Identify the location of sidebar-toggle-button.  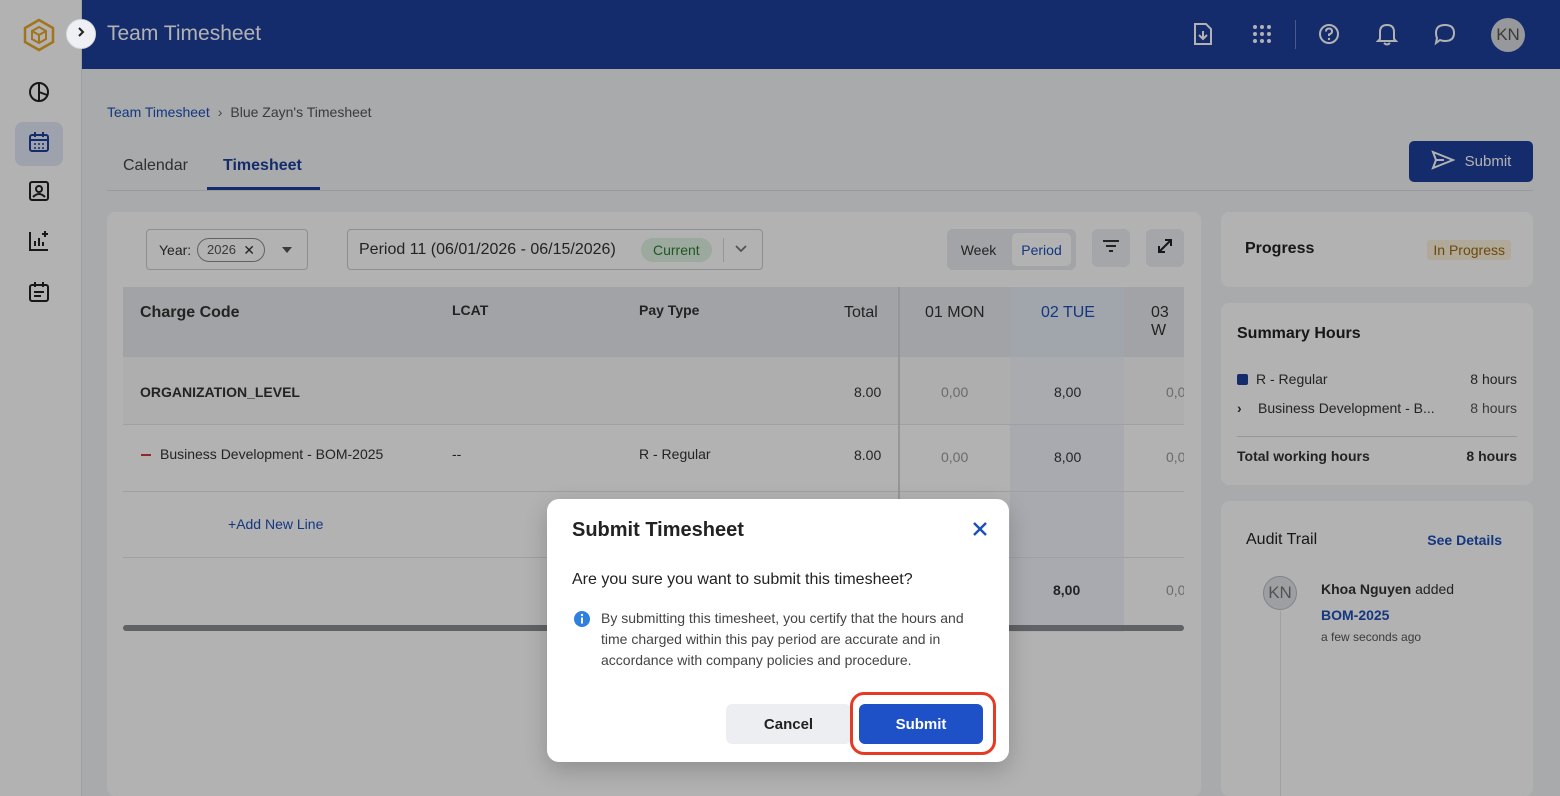
(81, 34).